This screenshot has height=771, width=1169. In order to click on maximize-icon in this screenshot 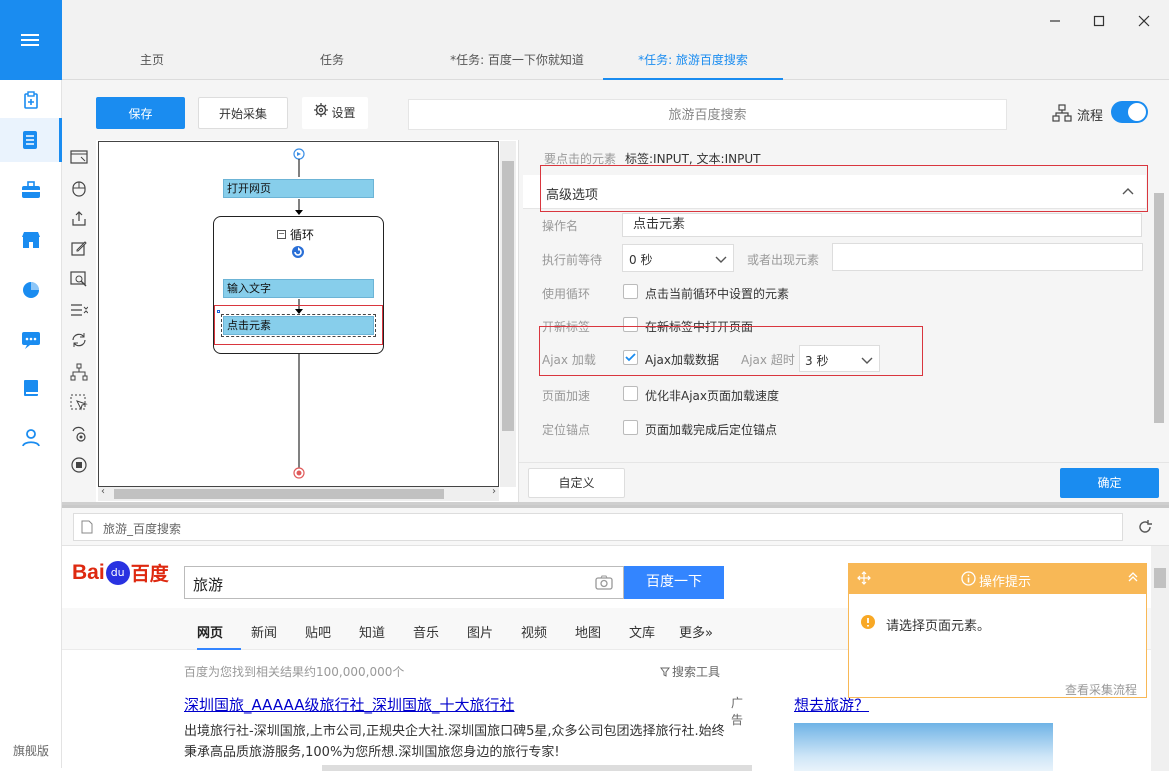, I will do `click(1099, 21)`.